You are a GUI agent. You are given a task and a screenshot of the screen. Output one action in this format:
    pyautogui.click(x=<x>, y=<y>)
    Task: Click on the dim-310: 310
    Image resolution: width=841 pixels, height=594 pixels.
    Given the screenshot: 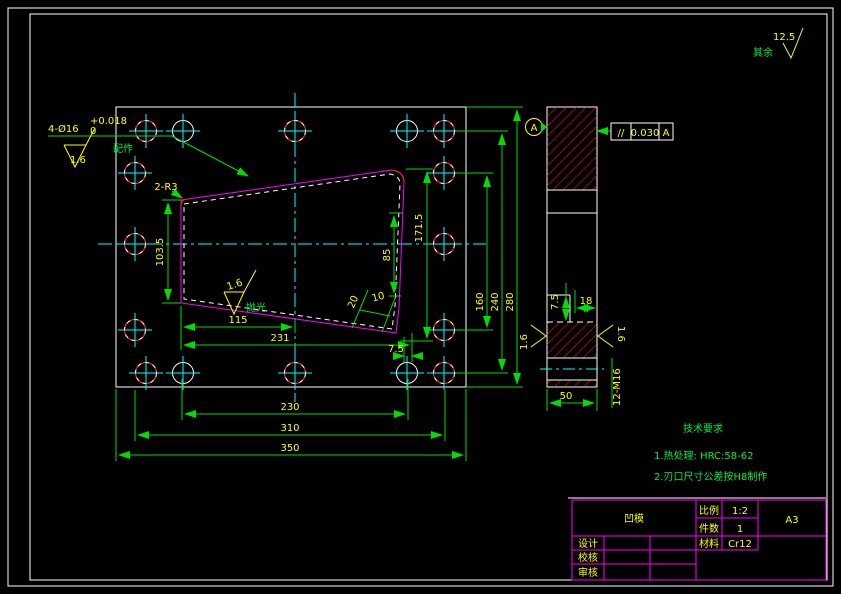 What is the action you would take?
    pyautogui.click(x=289, y=428)
    